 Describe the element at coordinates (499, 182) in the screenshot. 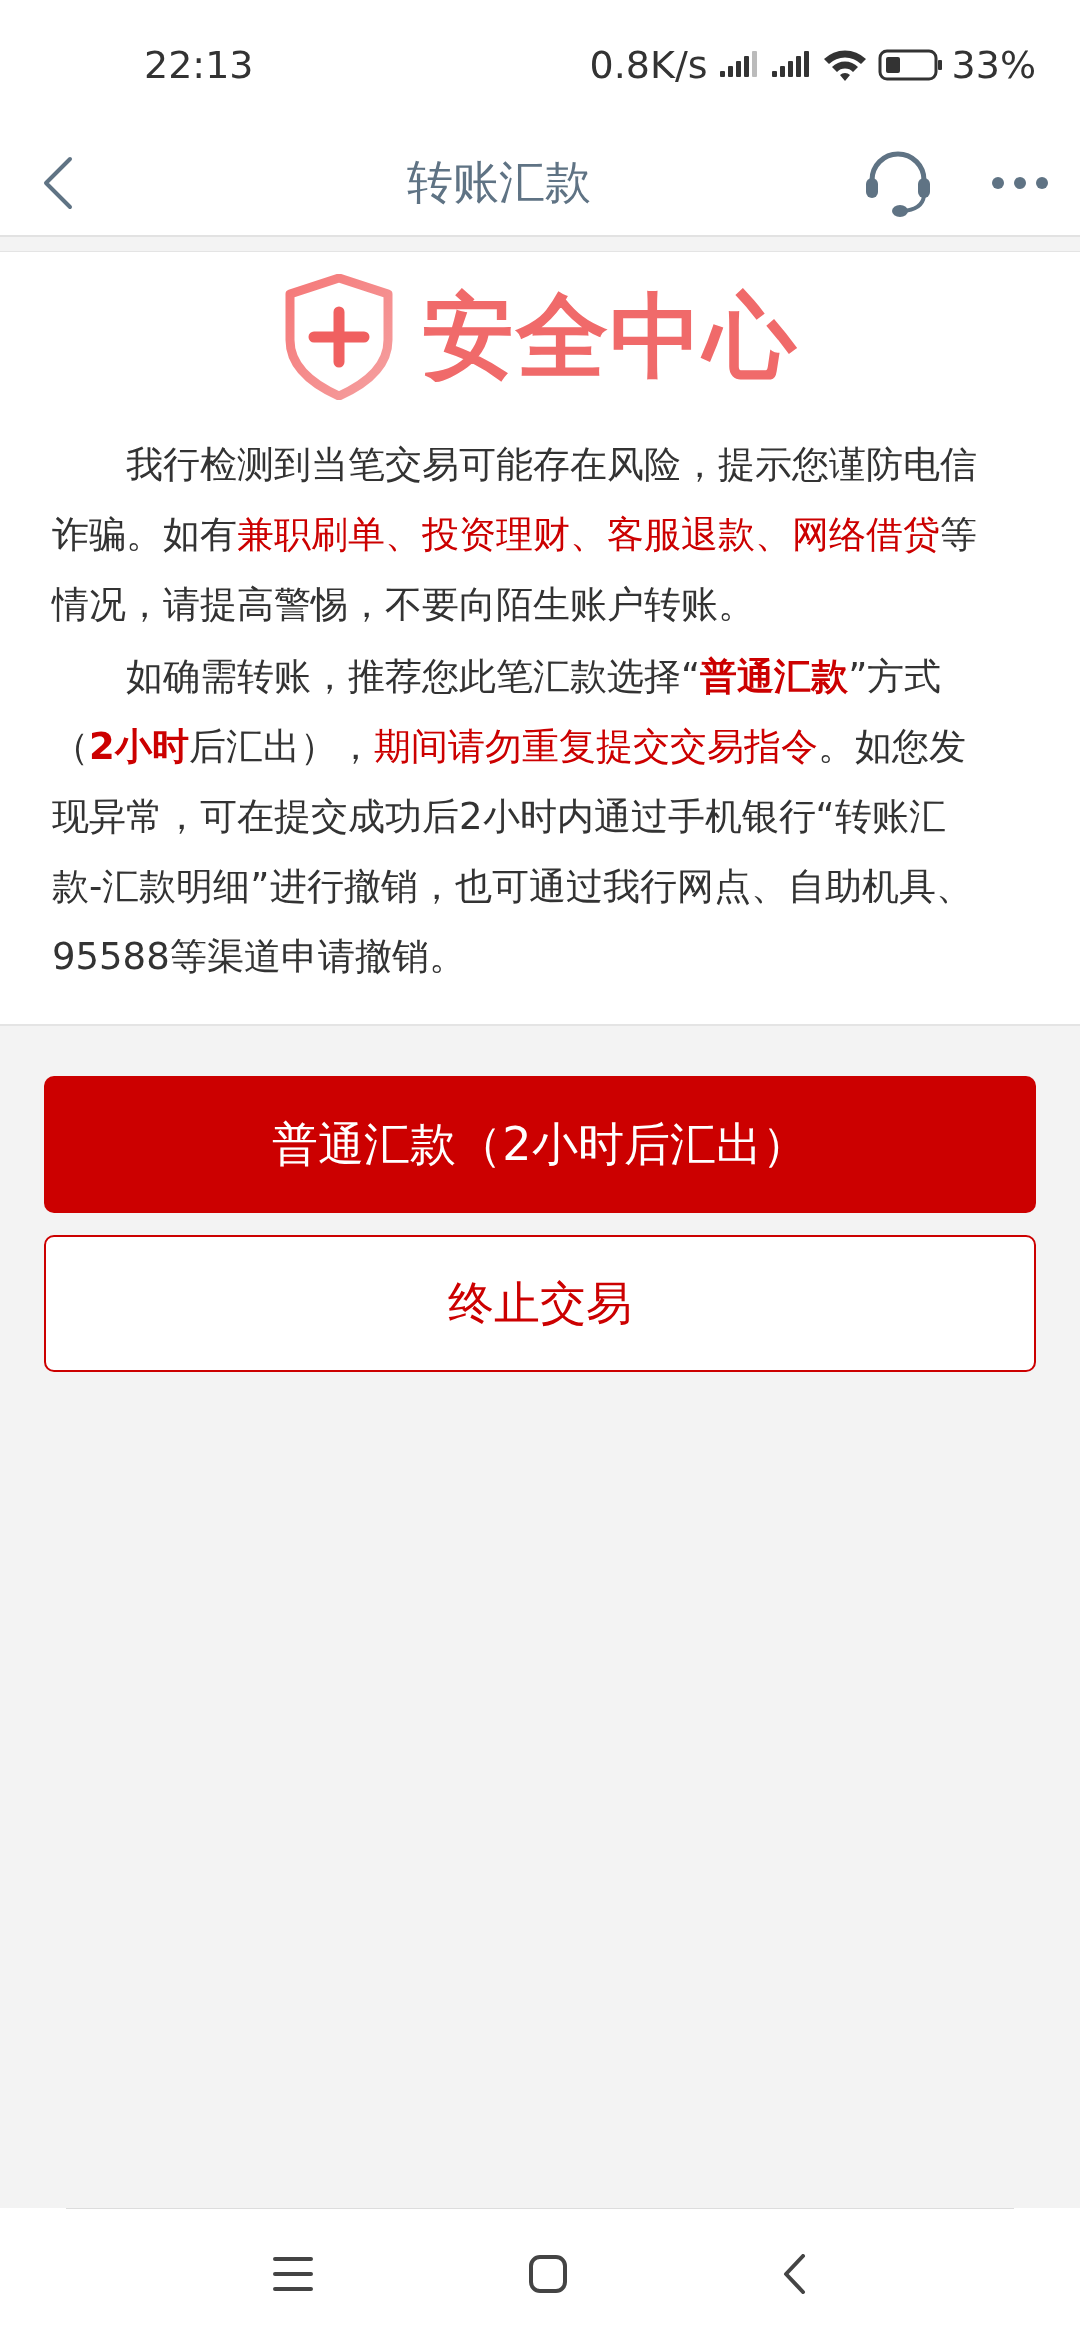

I see `page-title: 转账汇款` at that location.